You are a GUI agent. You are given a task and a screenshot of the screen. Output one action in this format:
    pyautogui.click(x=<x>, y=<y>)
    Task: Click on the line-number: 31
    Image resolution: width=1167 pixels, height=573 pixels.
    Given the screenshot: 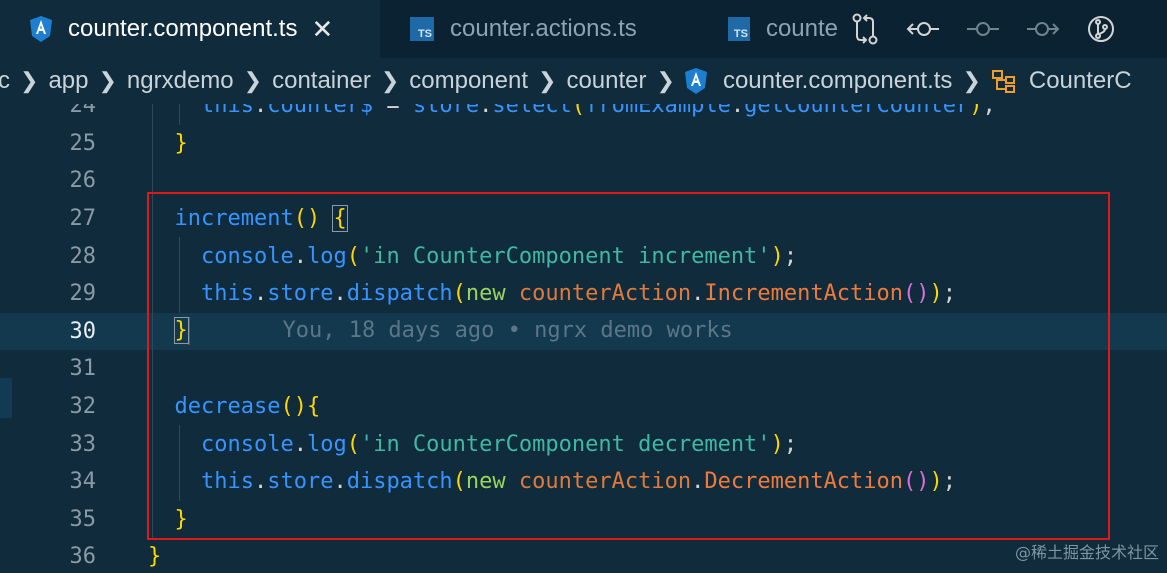 What is the action you would take?
    pyautogui.click(x=83, y=369)
    